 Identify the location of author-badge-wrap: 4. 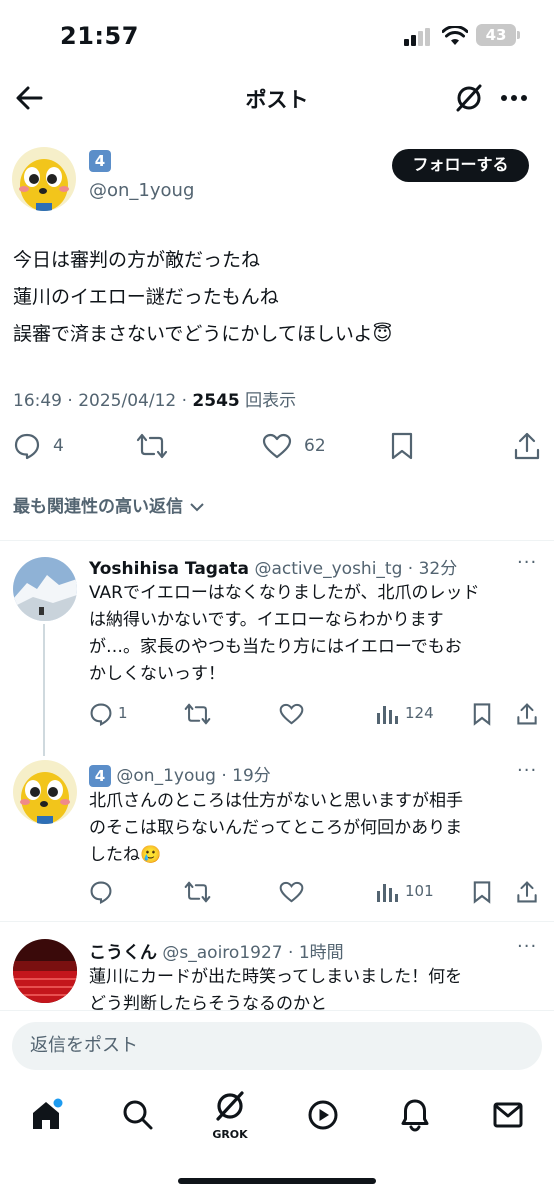
(100, 161).